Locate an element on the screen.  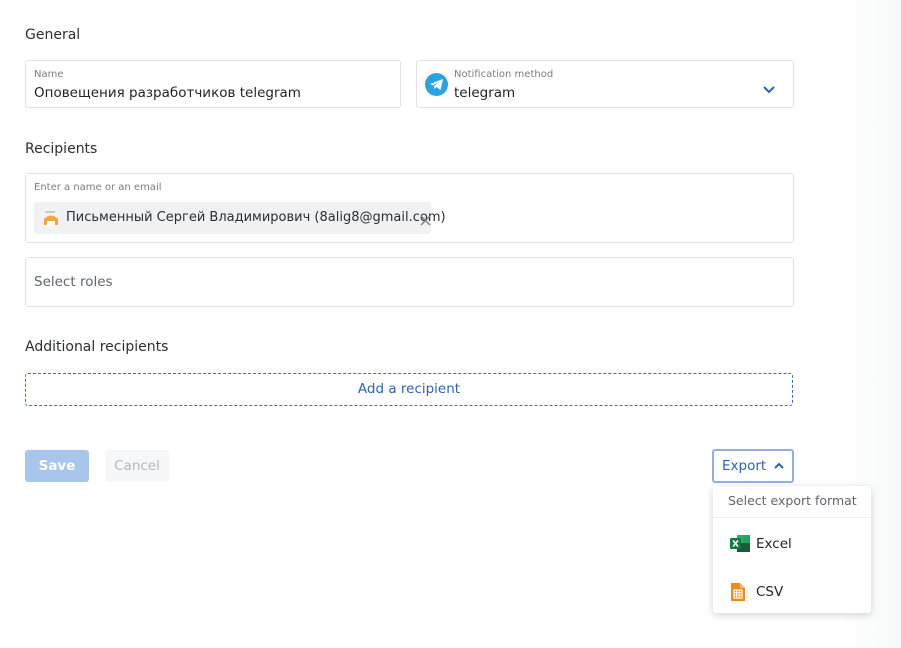
recipients-search-placeholder: Enter a name or an email is located at coordinates (98, 187).